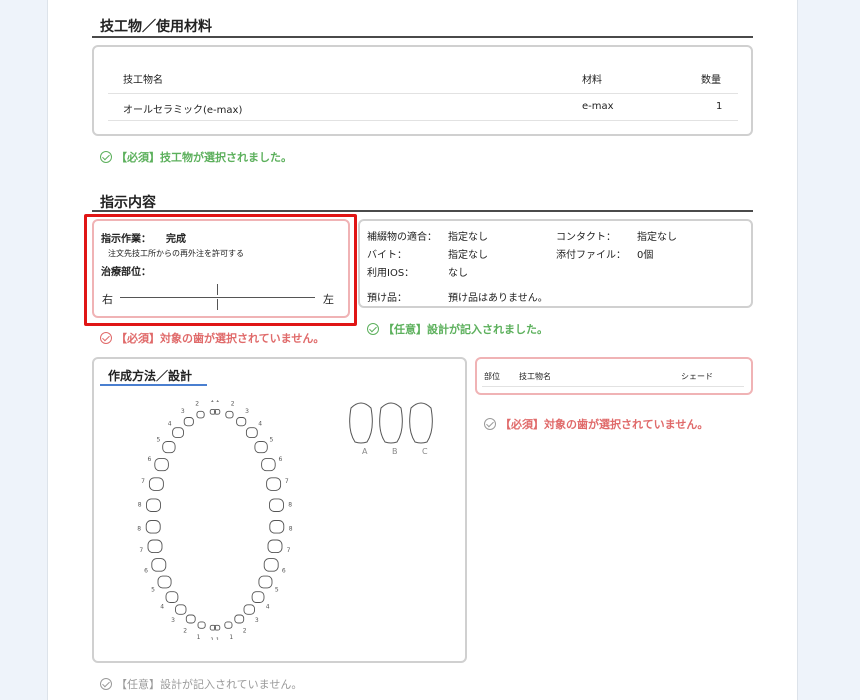  What do you see at coordinates (365, 451) in the screenshot?
I see `shade-label-a: A` at bounding box center [365, 451].